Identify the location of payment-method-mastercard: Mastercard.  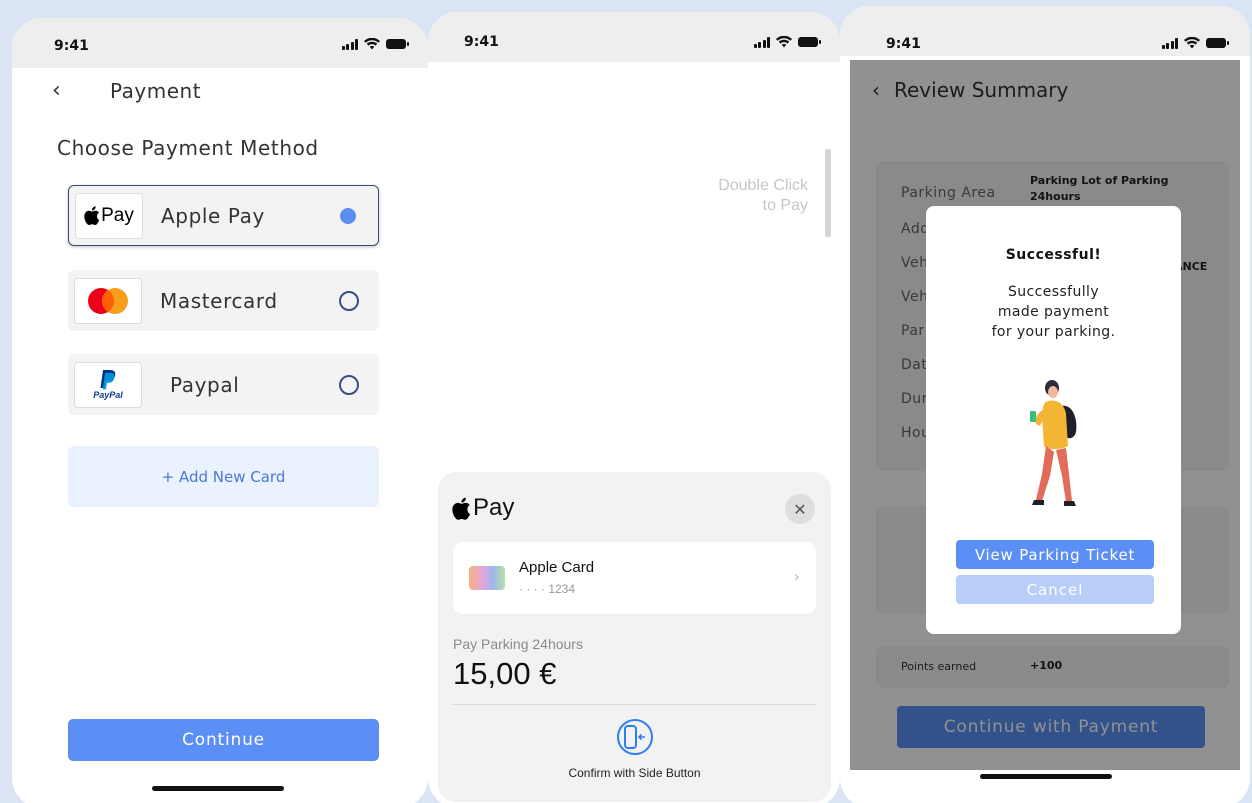
(223, 300).